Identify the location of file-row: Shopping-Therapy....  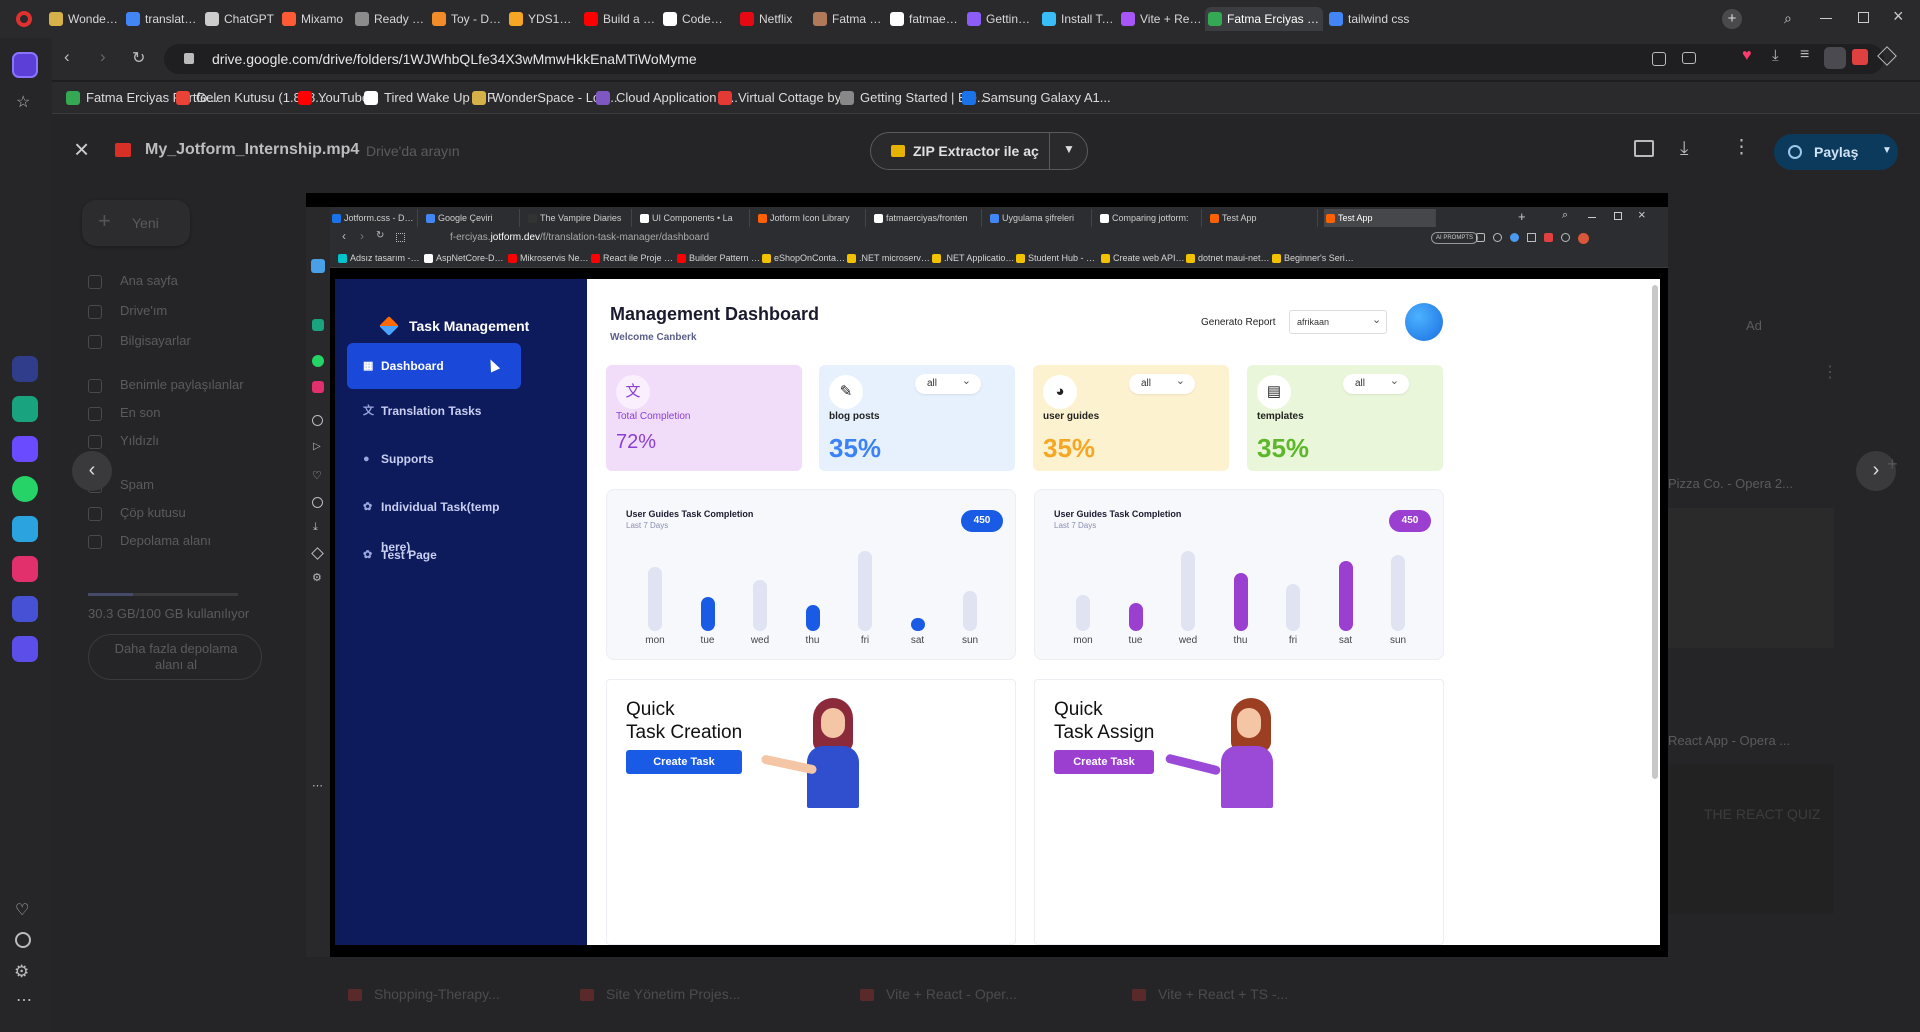
(424, 994).